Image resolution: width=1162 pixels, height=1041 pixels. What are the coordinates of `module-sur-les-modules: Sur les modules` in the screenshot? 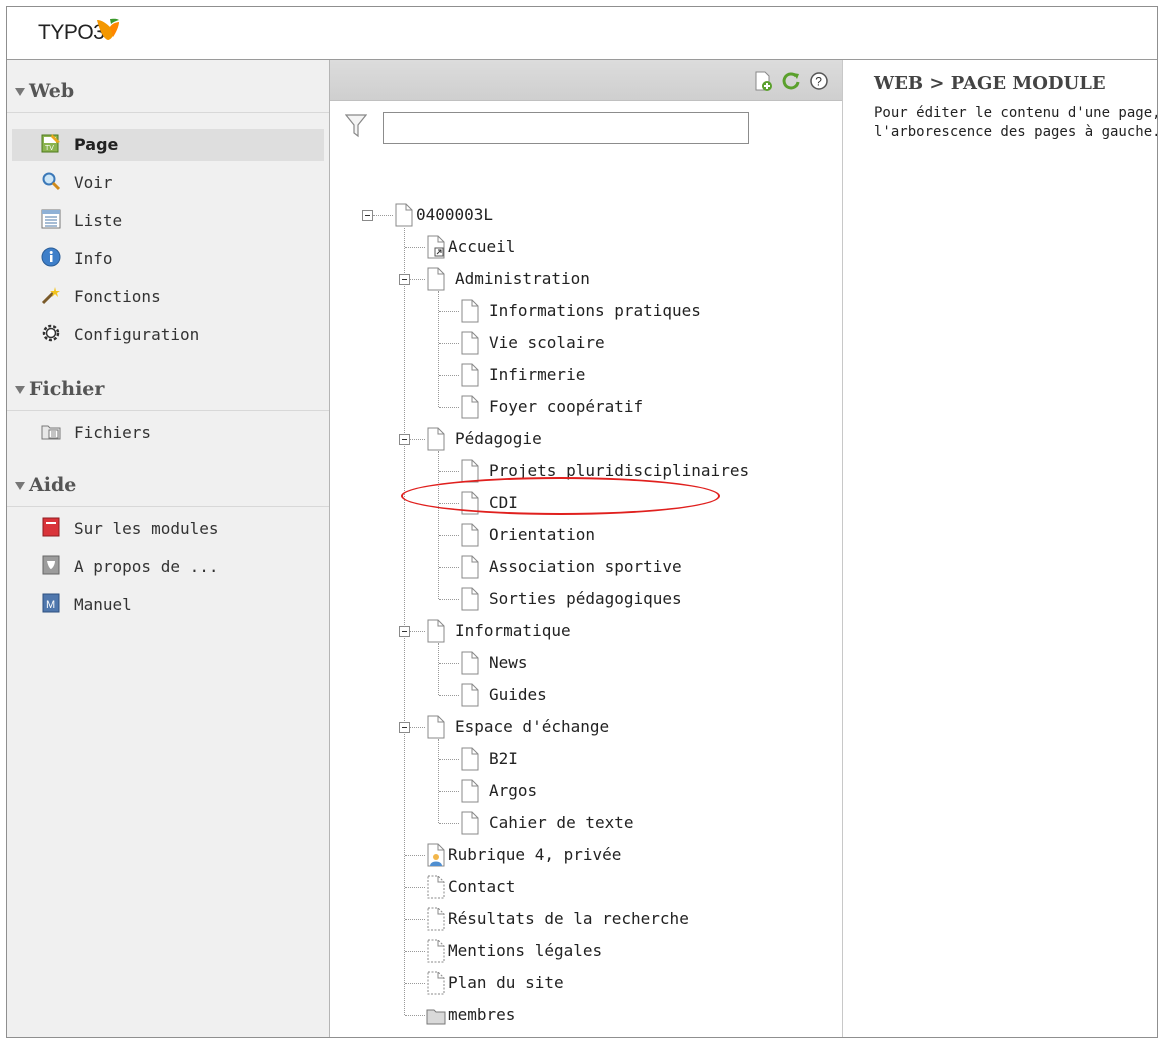 It's located at (172, 529).